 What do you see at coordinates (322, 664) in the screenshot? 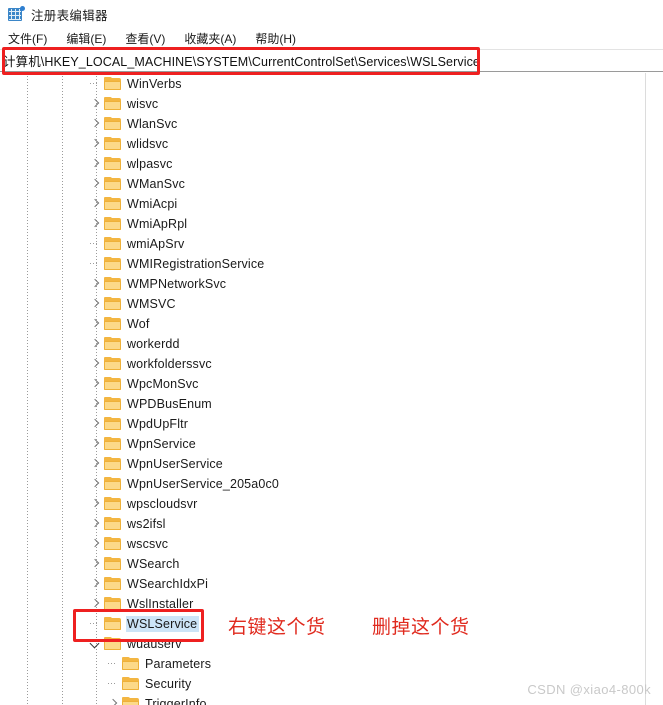
I see `tree-node: Parameters` at bounding box center [322, 664].